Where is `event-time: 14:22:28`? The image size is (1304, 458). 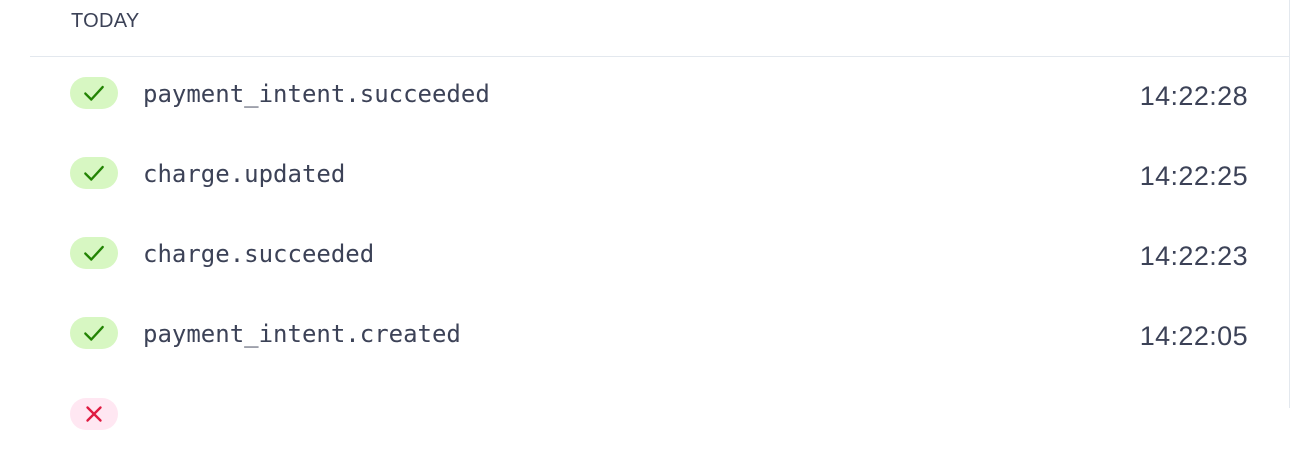
event-time: 14:22:28 is located at coordinates (1193, 96).